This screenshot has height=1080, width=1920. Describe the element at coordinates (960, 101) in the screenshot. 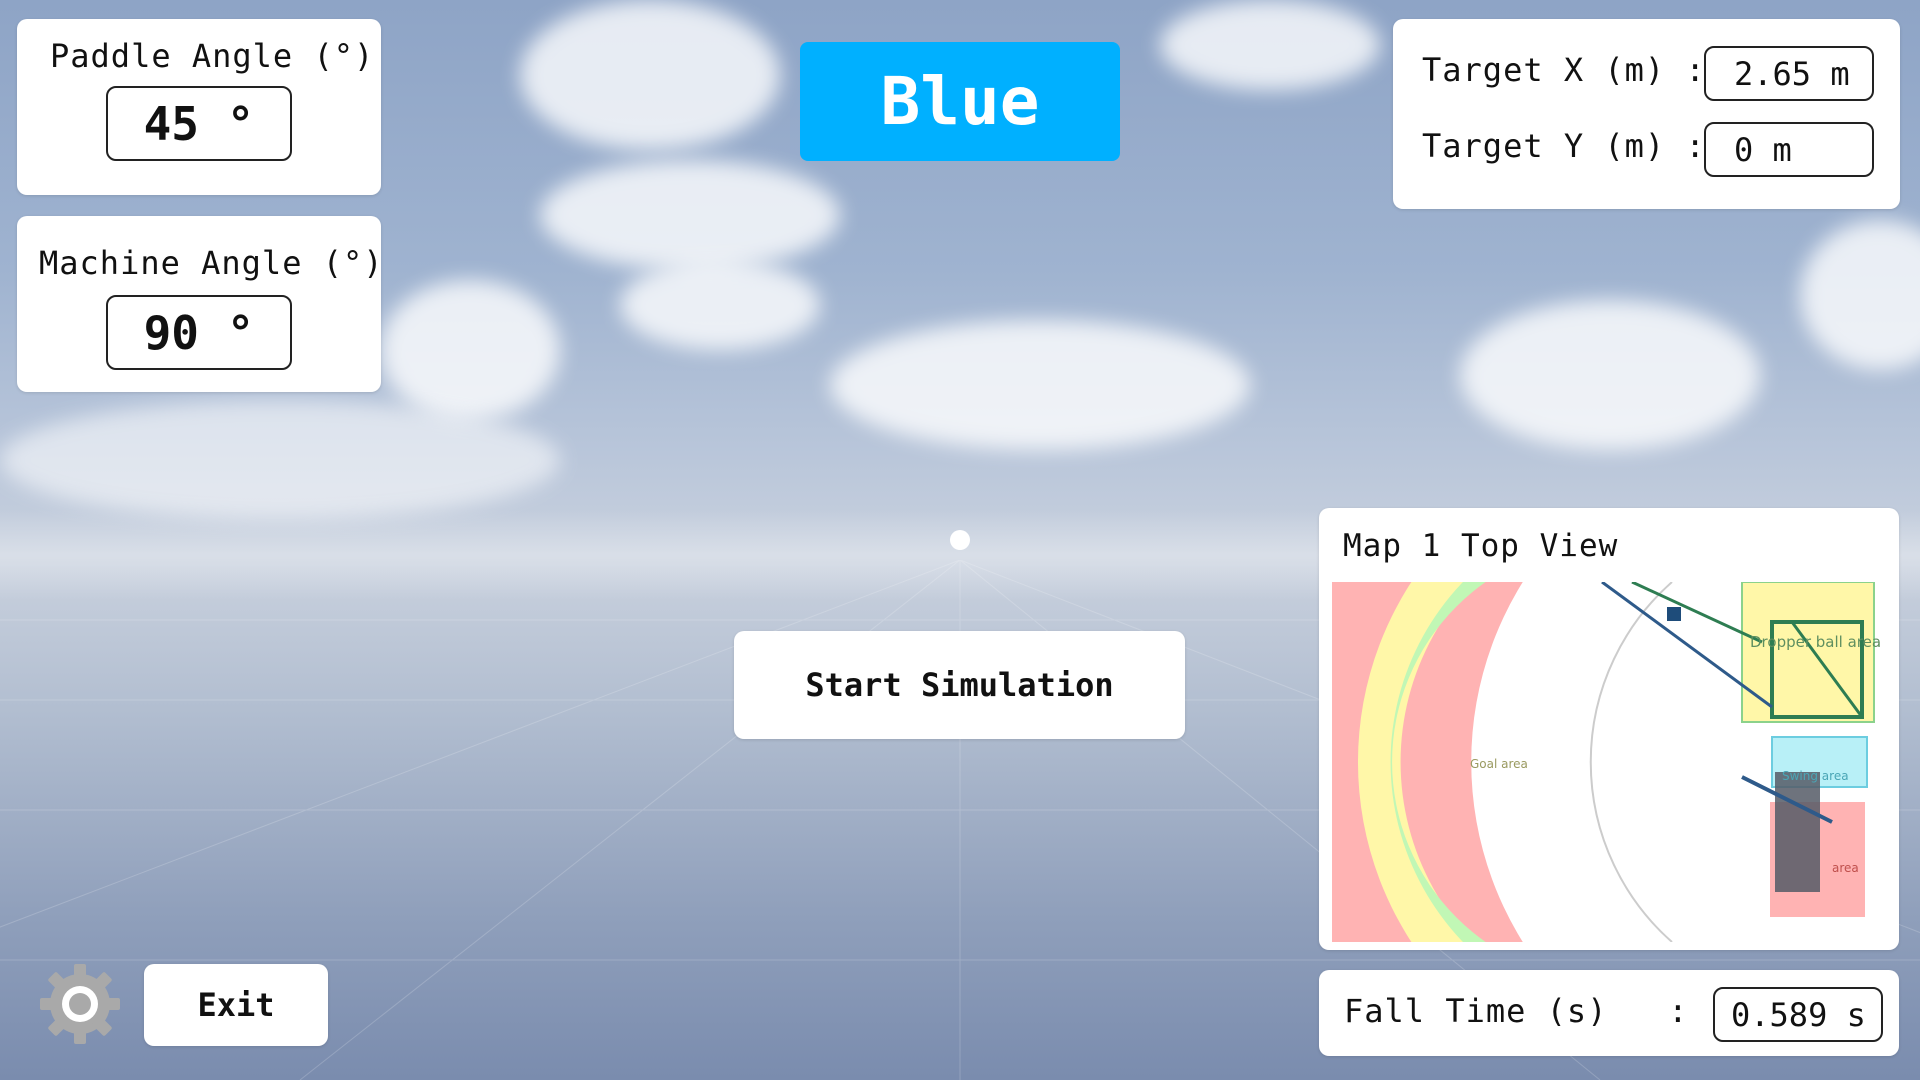

I see `team-label: Blue` at that location.